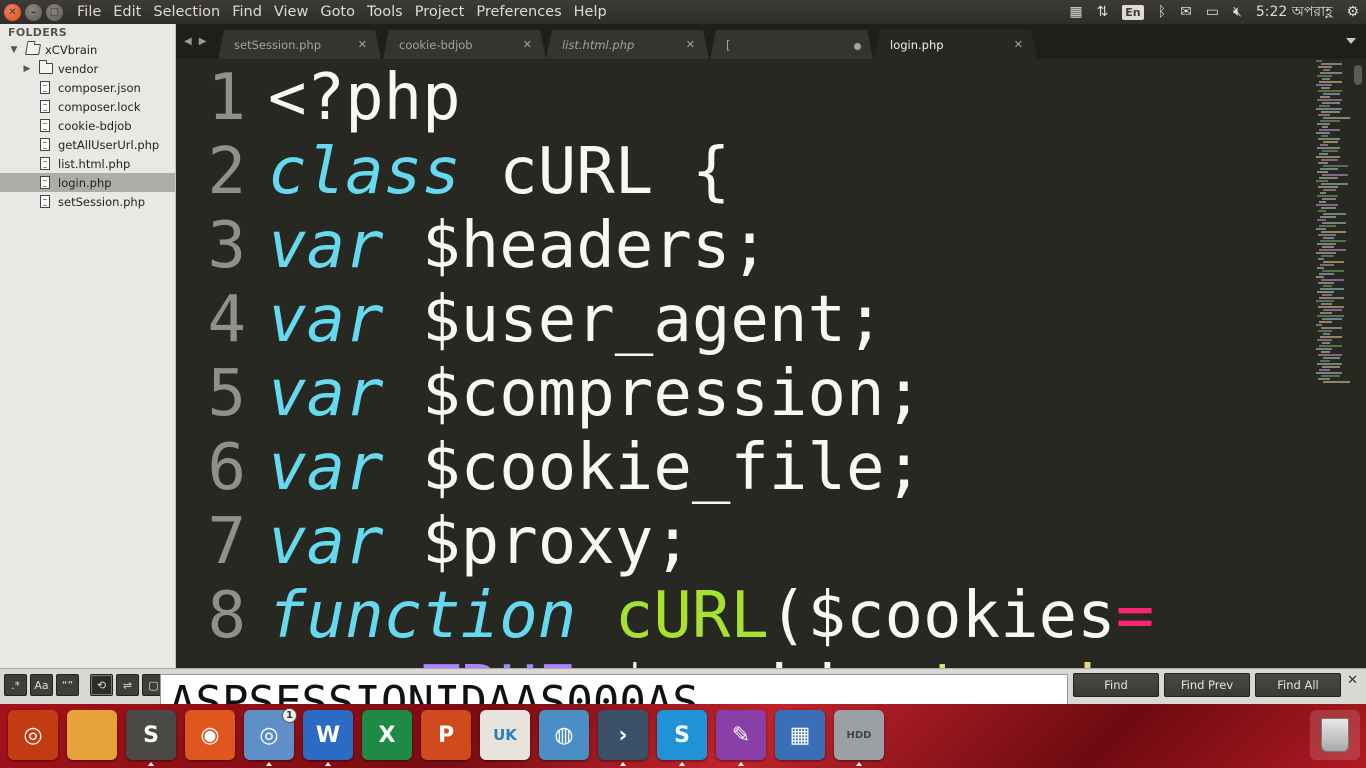 The height and width of the screenshot is (768, 1366). What do you see at coordinates (203, 41) in the screenshot?
I see `tab-next-icon: ▶` at bounding box center [203, 41].